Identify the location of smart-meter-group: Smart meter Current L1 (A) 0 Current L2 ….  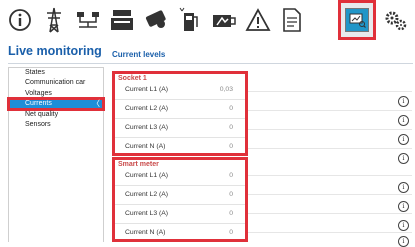
(180, 199).